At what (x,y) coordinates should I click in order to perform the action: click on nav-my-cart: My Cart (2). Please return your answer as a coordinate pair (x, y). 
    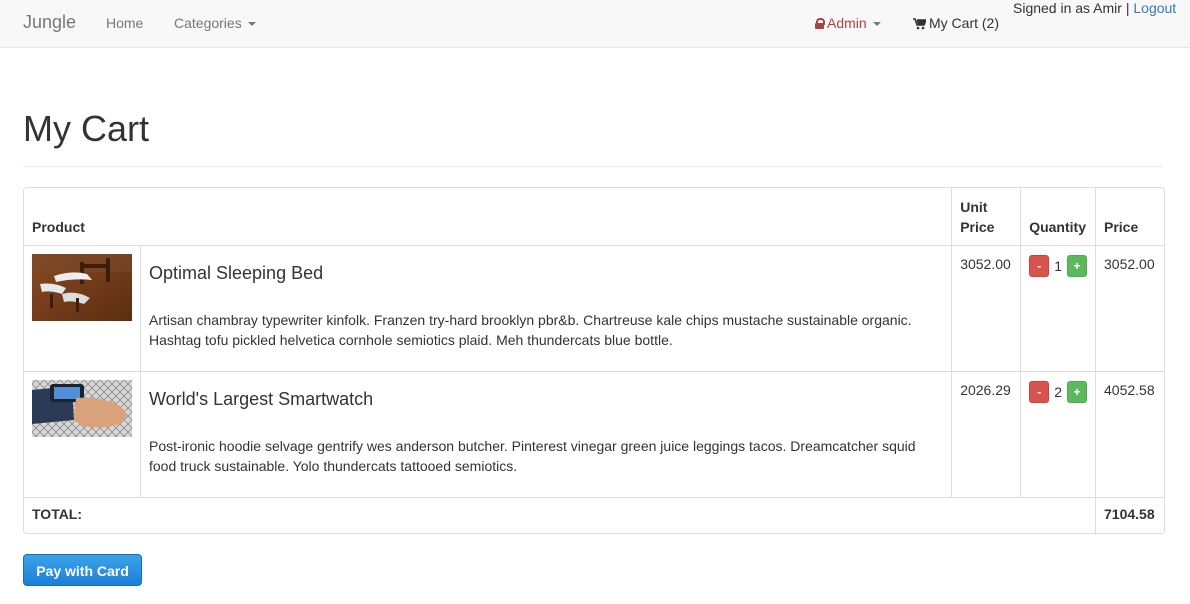
    Looking at the image, I should click on (956, 23).